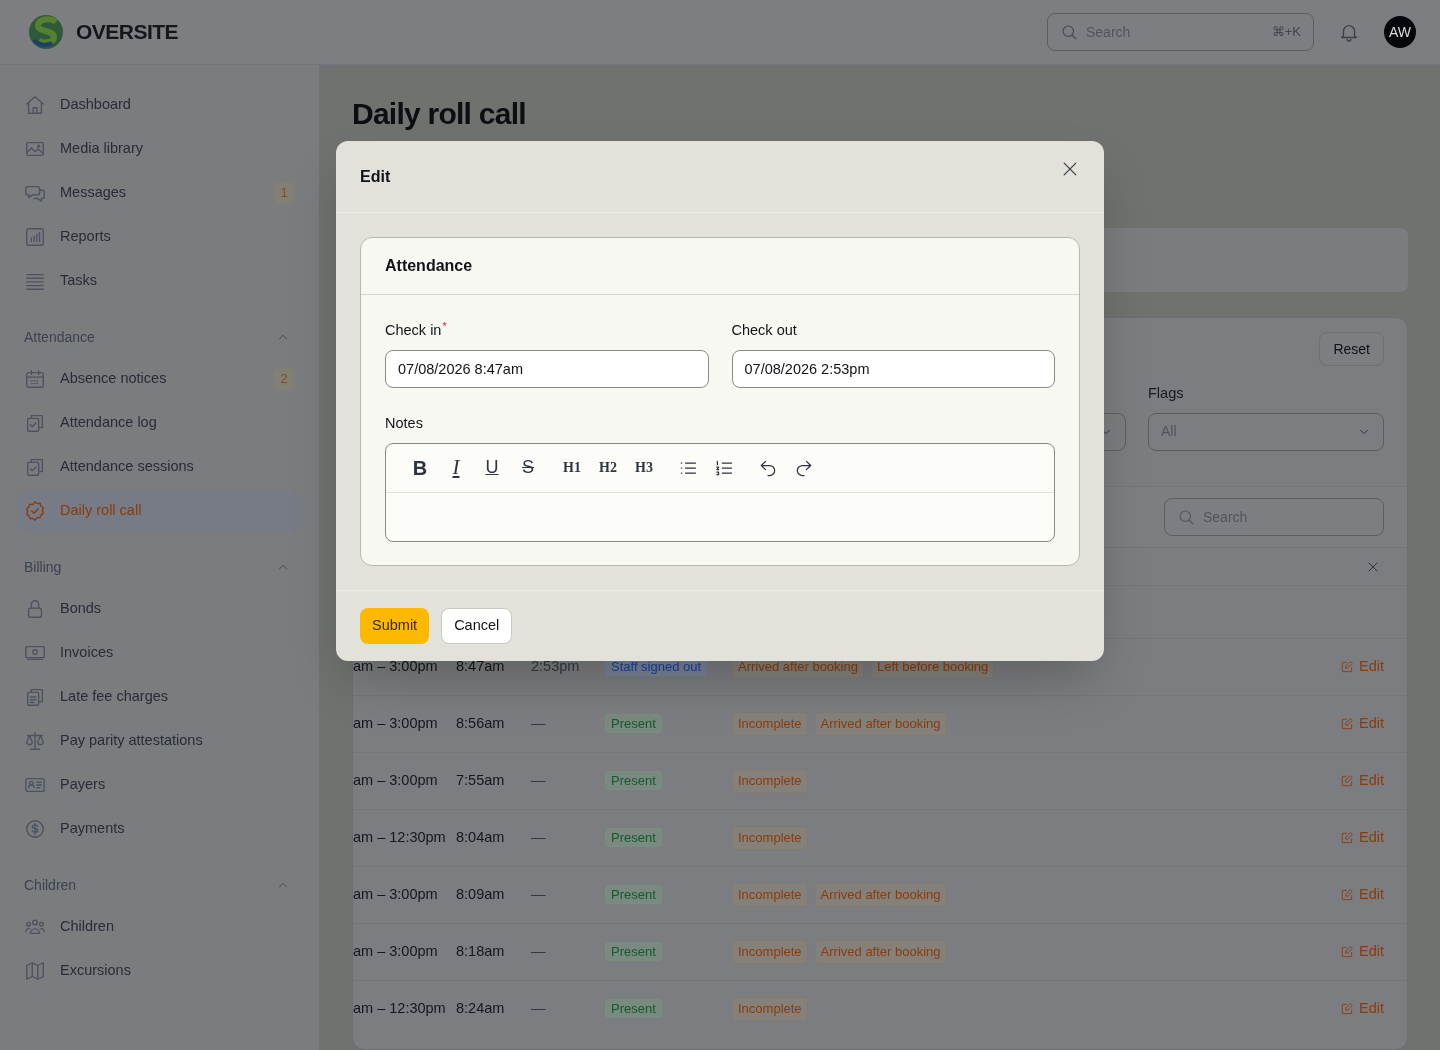 The width and height of the screenshot is (1440, 1050). I want to click on scales-icon, so click(35, 741).